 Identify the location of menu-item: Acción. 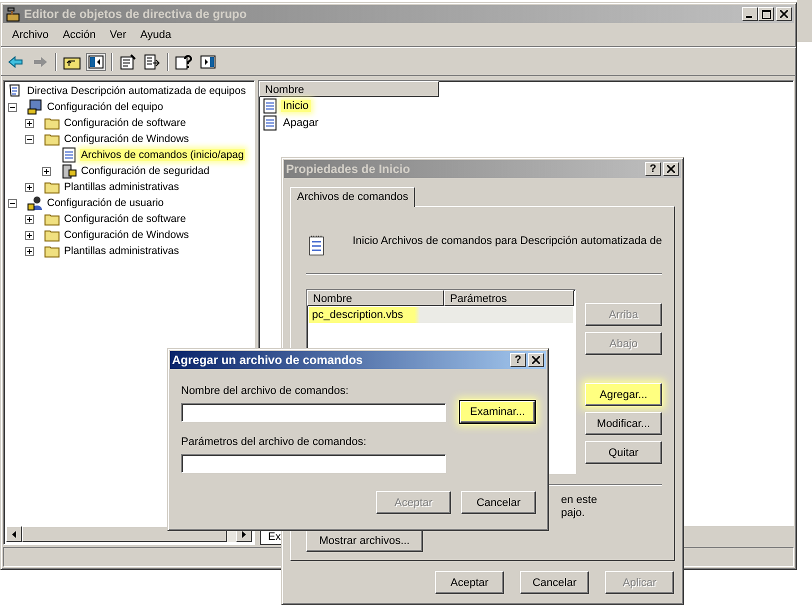
(79, 35).